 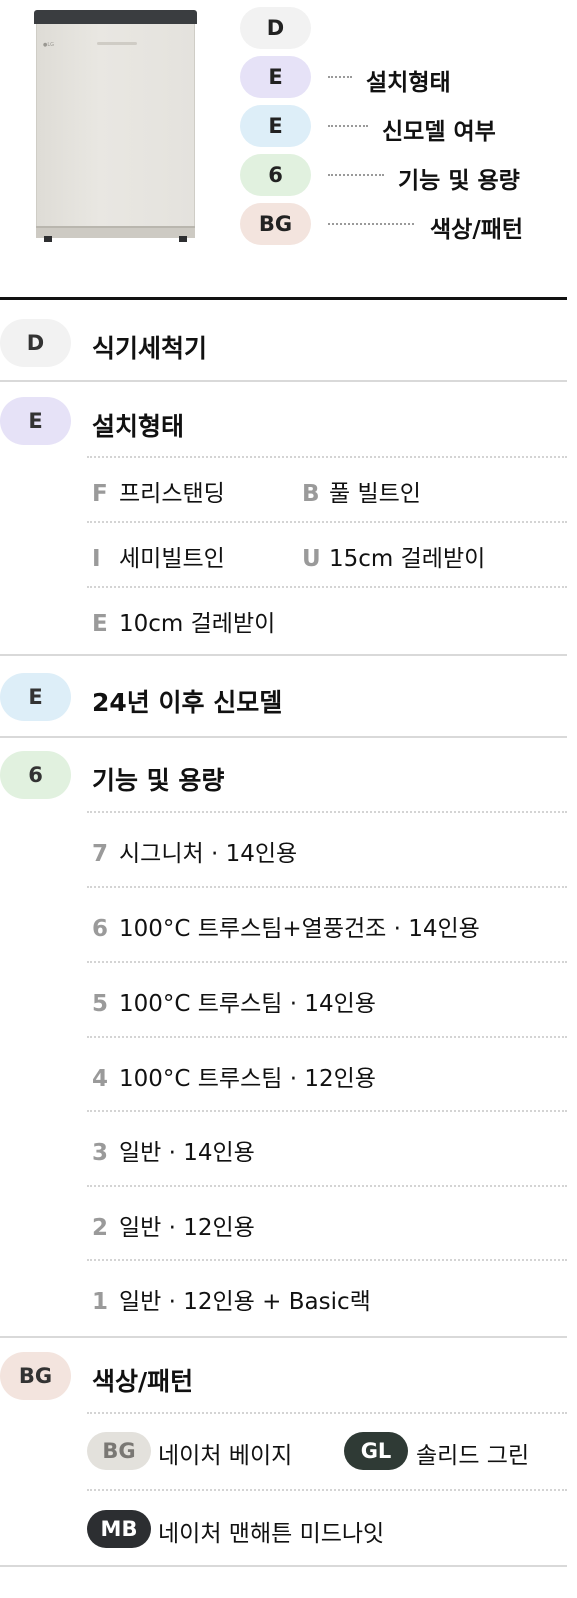 I want to click on option-function-1: 1 일반 · 12인용 + Basic랙, so click(x=231, y=1299).